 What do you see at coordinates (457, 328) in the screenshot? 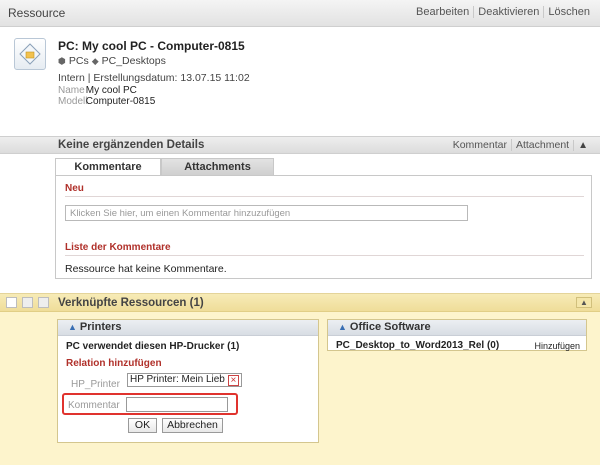
I see `office-box-header: ▲ Office Software` at bounding box center [457, 328].